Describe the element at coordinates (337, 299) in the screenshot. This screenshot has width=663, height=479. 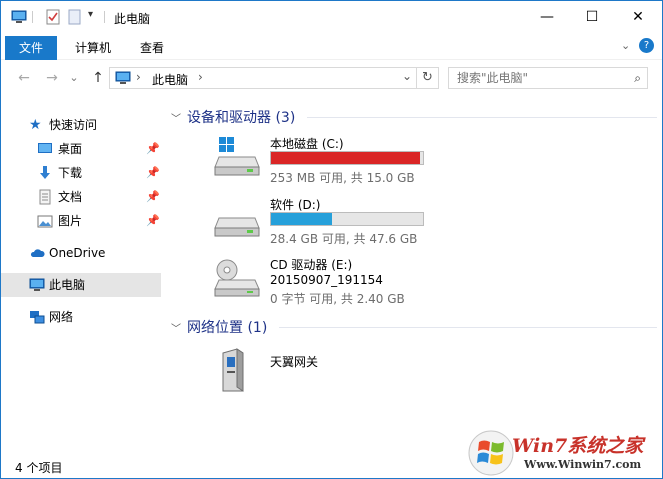
I see `drive-space-info: 0 字节 可用, 共 2.40 GB` at that location.